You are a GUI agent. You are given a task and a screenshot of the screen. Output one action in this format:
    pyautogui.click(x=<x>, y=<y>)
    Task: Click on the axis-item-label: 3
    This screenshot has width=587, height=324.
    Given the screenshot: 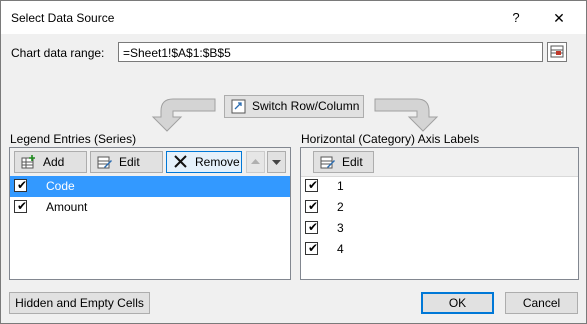 What is the action you would take?
    pyautogui.click(x=340, y=228)
    